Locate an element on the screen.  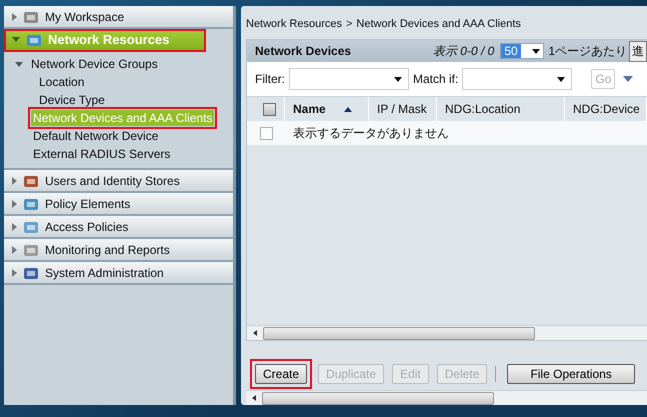
tree-item: Default Network Device is located at coordinates (95, 136).